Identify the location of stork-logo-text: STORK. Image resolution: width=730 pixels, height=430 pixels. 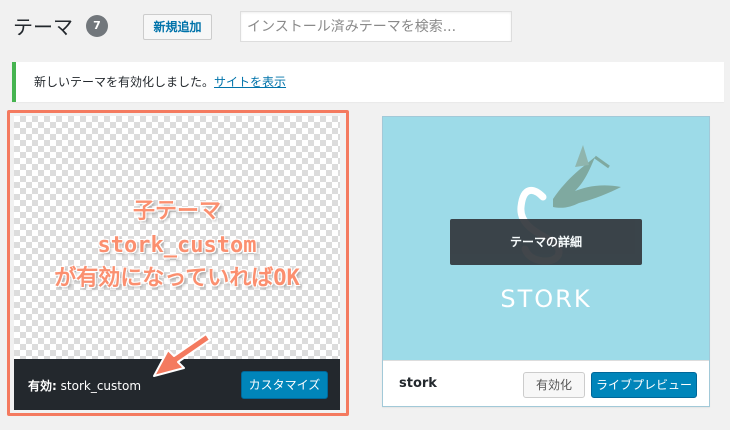
(546, 299).